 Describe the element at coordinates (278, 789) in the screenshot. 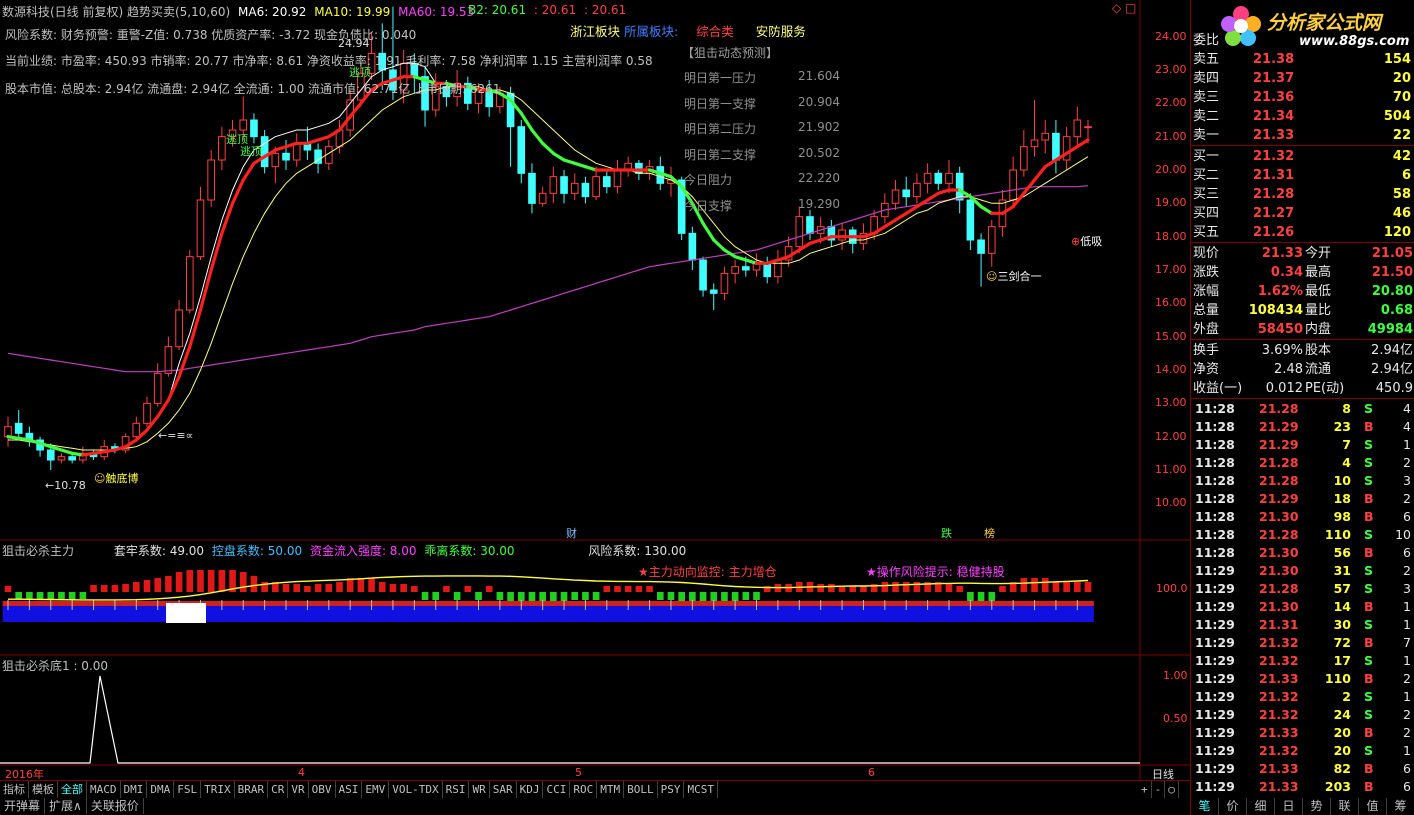

I see `tab-cr: CR` at that location.